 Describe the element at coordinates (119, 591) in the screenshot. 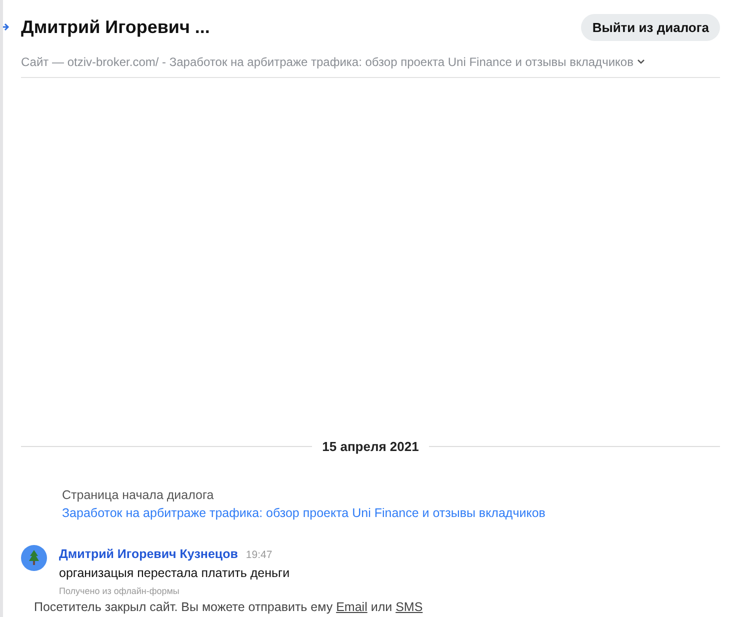

I see `message-source: Получено из офлайн-формы` at that location.